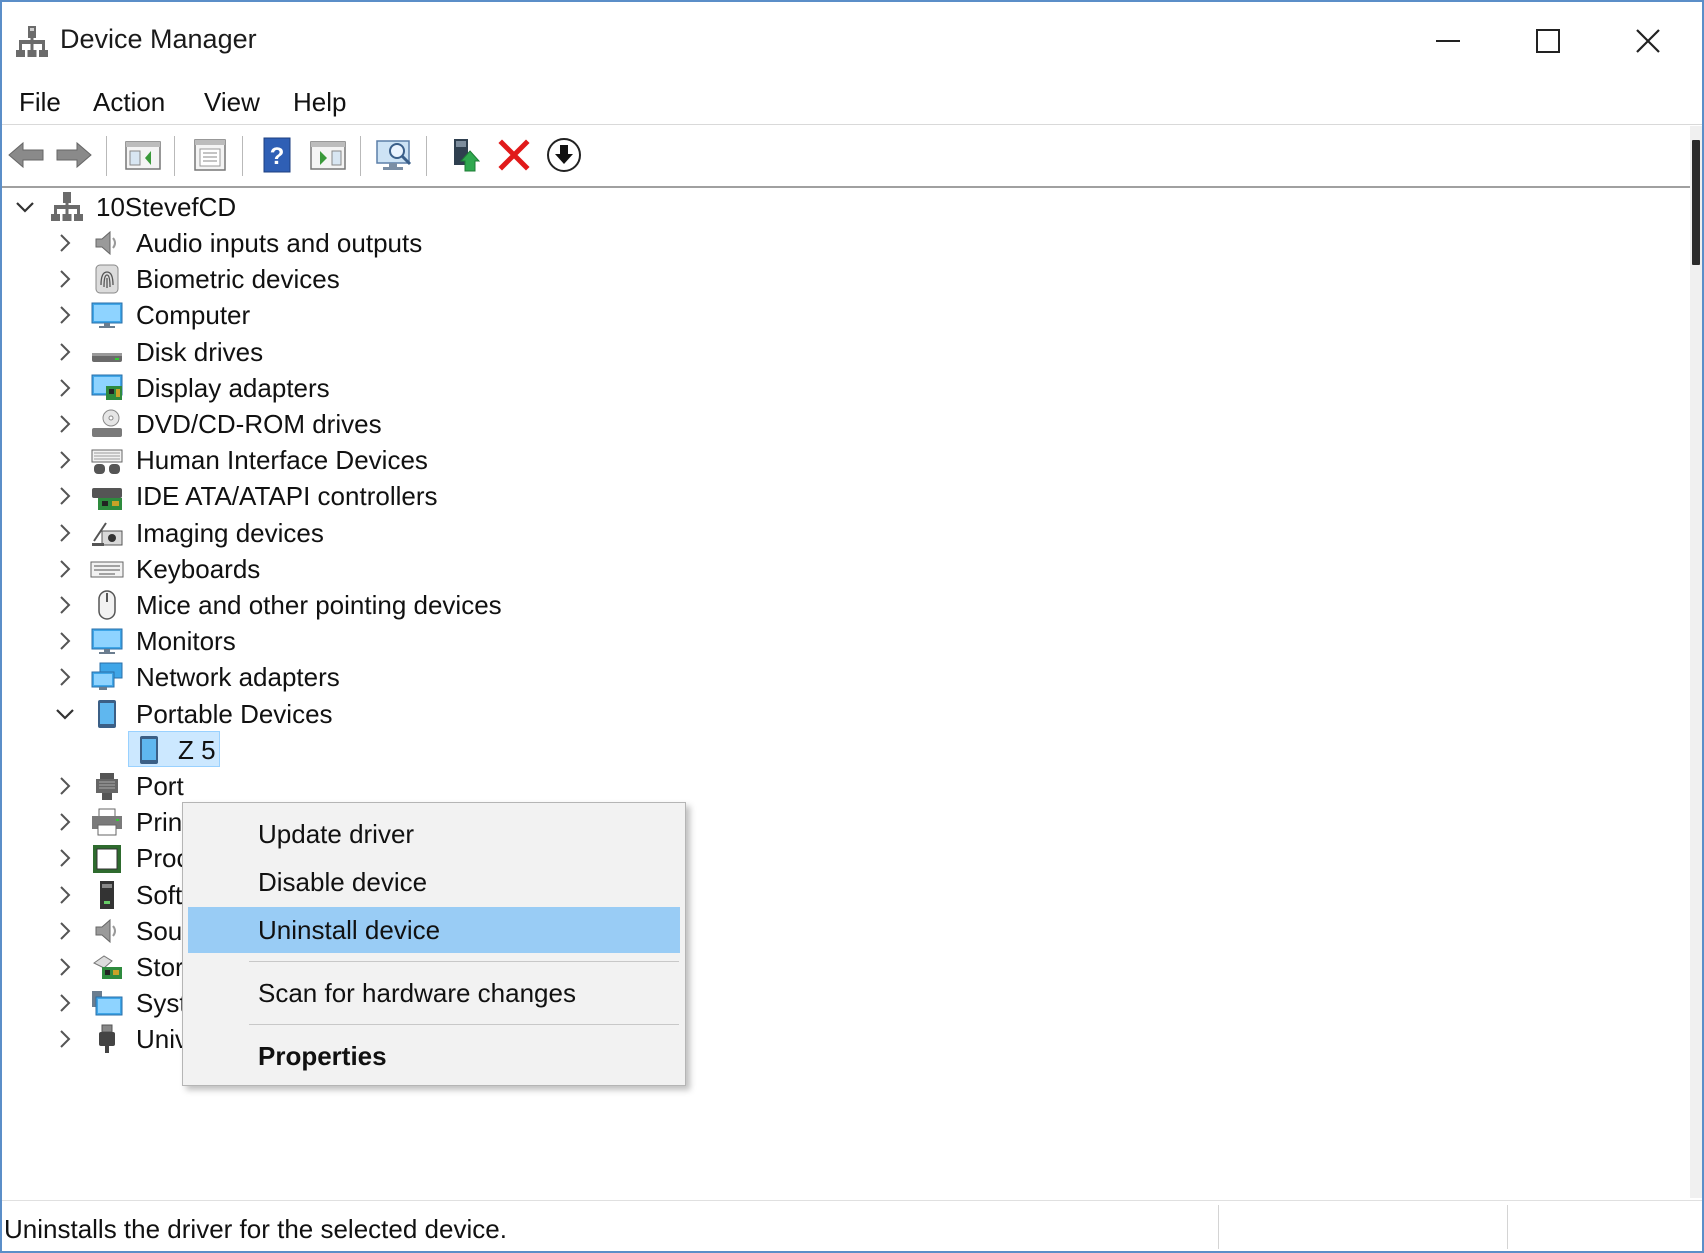 The width and height of the screenshot is (1704, 1253). I want to click on maximize-icon, so click(1548, 41).